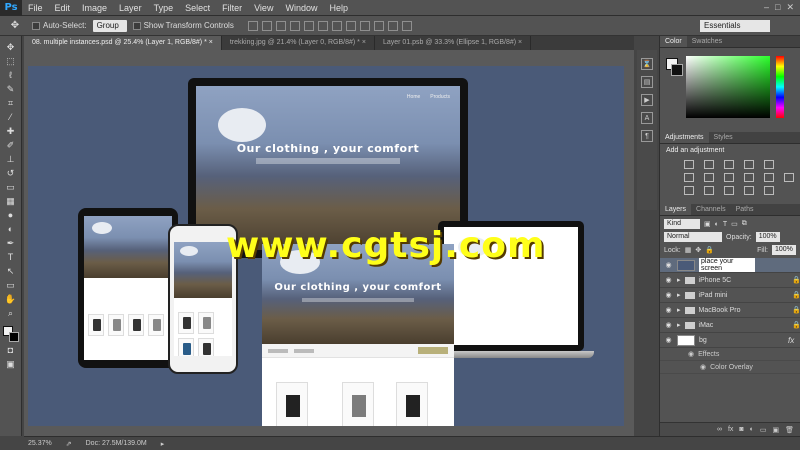 This screenshot has width=800, height=450. Describe the element at coordinates (11, 117) in the screenshot. I see `eyedropper-tool-icon: ⁄` at that location.